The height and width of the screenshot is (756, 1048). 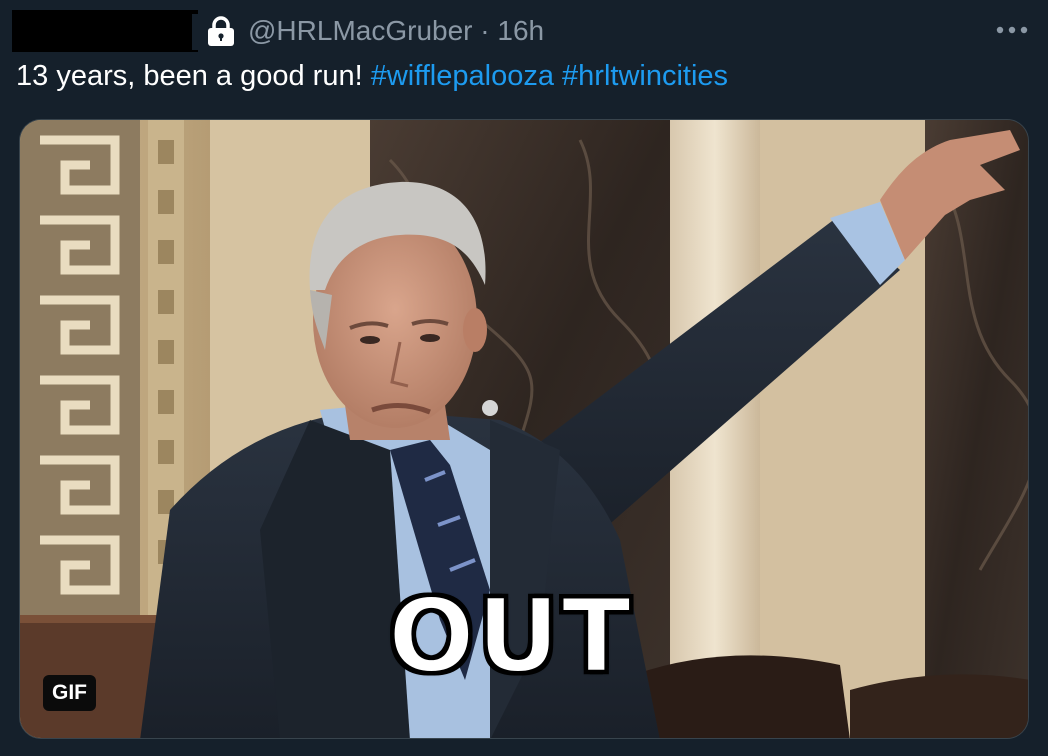 I want to click on user-handle: @HRLMacGruber, so click(x=360, y=30).